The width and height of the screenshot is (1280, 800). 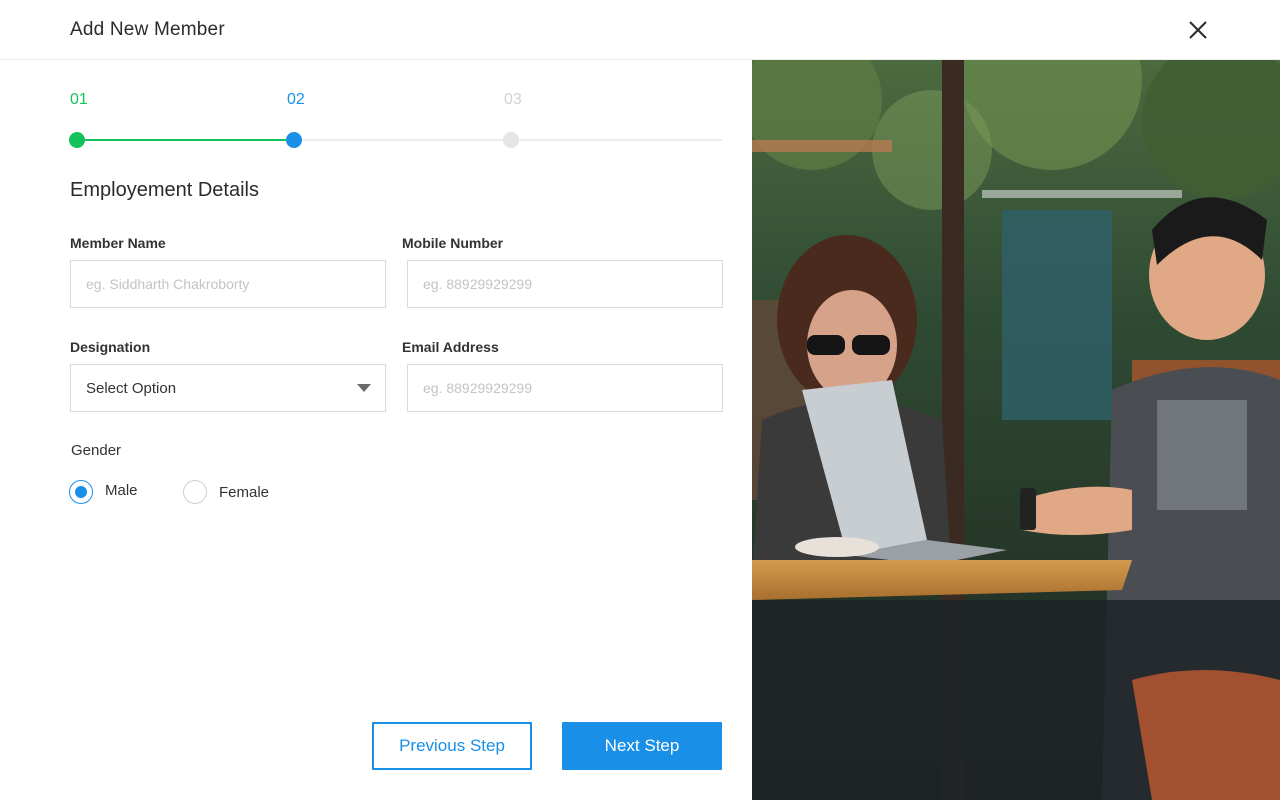 What do you see at coordinates (186, 140) in the screenshot?
I see `stepper-progress-line` at bounding box center [186, 140].